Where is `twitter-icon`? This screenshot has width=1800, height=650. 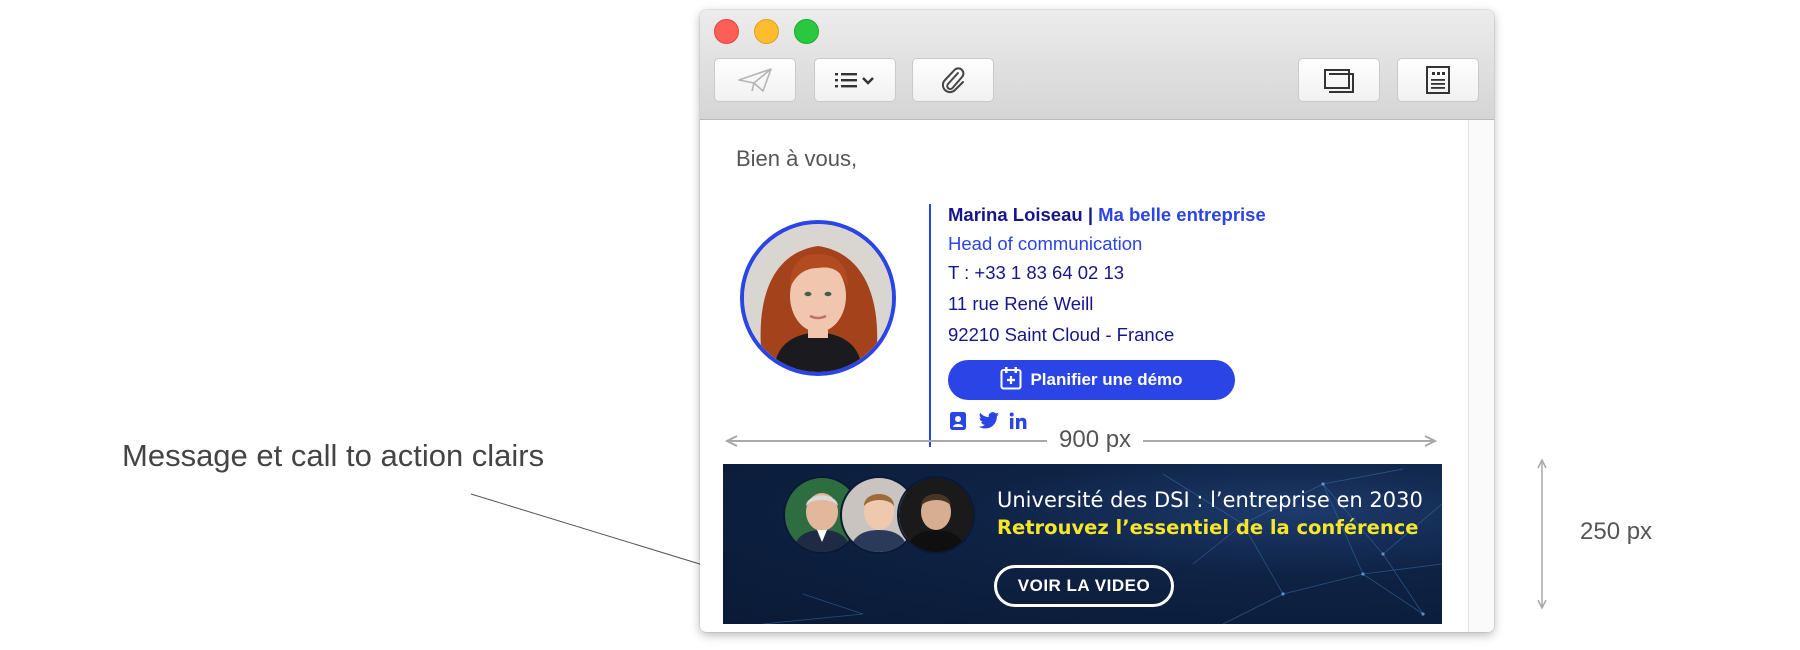 twitter-icon is located at coordinates (989, 422).